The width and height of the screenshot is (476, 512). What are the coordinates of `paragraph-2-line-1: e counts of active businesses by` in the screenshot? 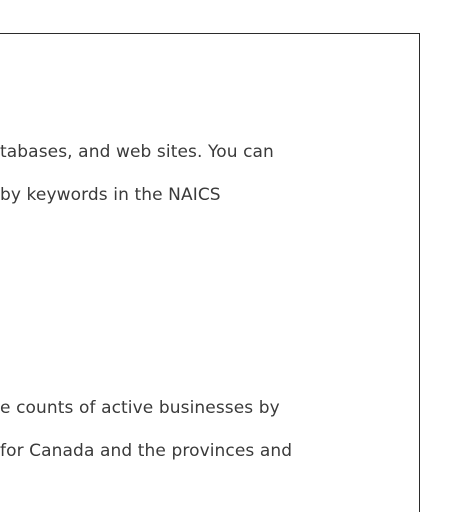 It's located at (140, 408).